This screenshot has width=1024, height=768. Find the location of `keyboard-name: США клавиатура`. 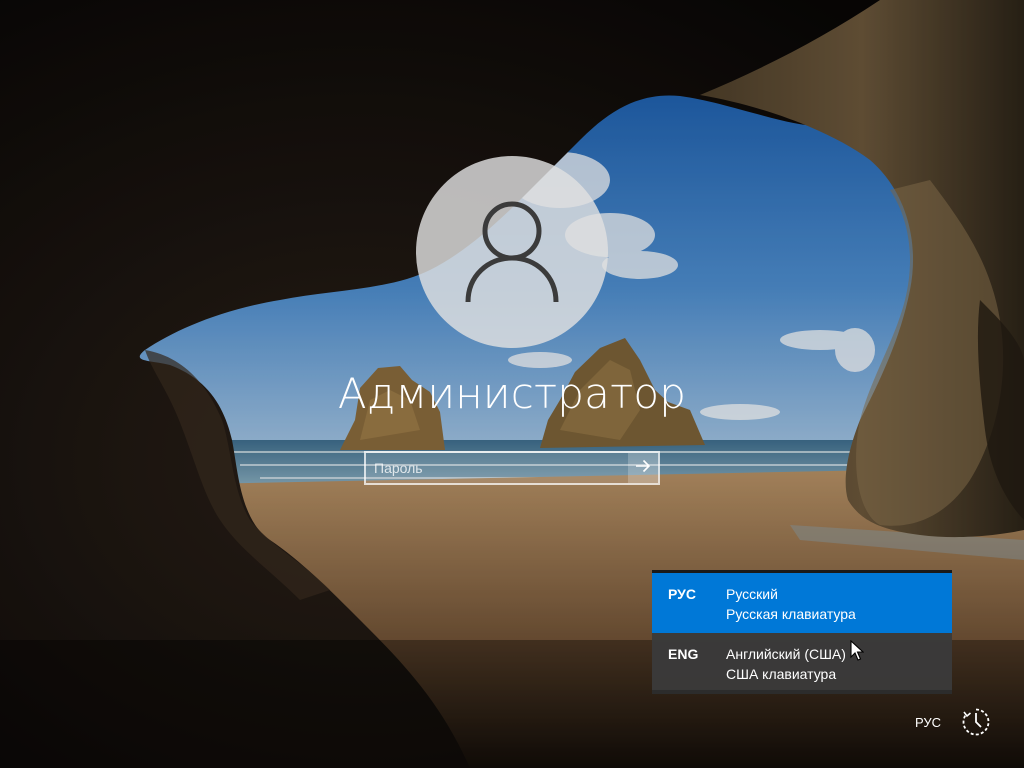

keyboard-name: США клавиатура is located at coordinates (781, 674).